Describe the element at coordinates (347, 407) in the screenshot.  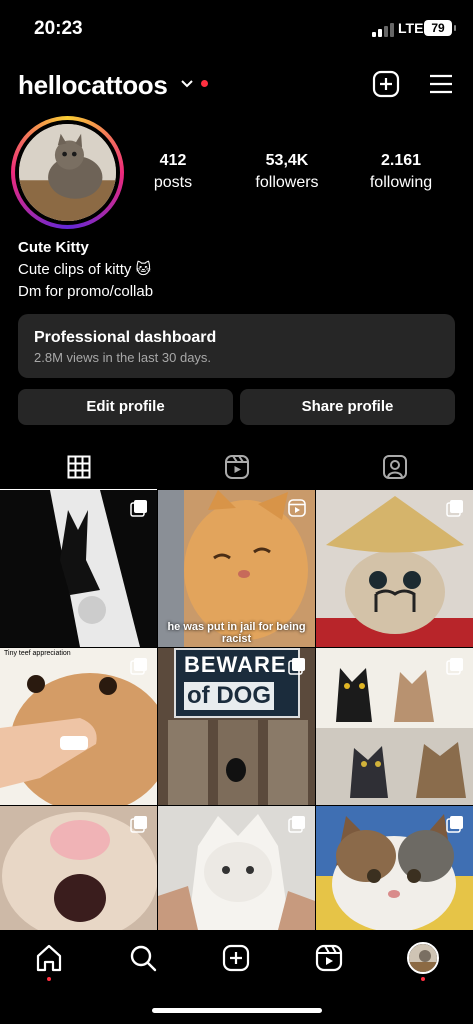
I see `share-profile-button: Share profile` at that location.